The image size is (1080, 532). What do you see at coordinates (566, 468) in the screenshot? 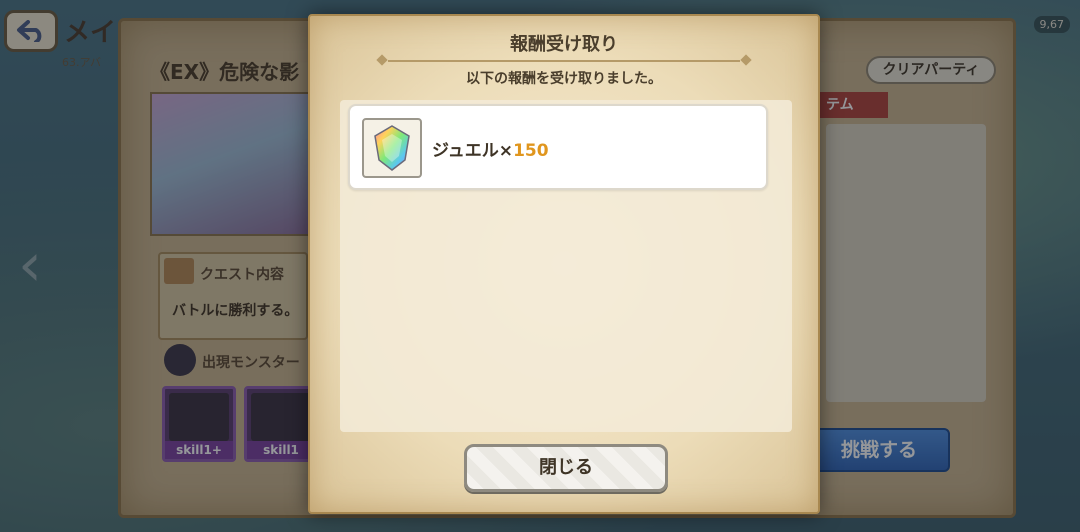
I see `close-button: 閉じる` at bounding box center [566, 468].